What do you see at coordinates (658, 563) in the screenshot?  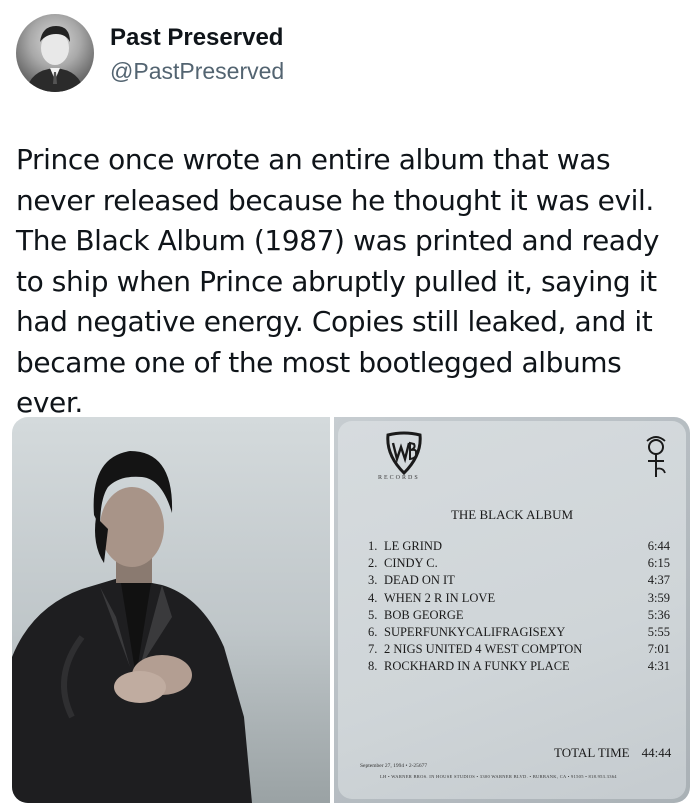 I see `track-duration: 6:15` at bounding box center [658, 563].